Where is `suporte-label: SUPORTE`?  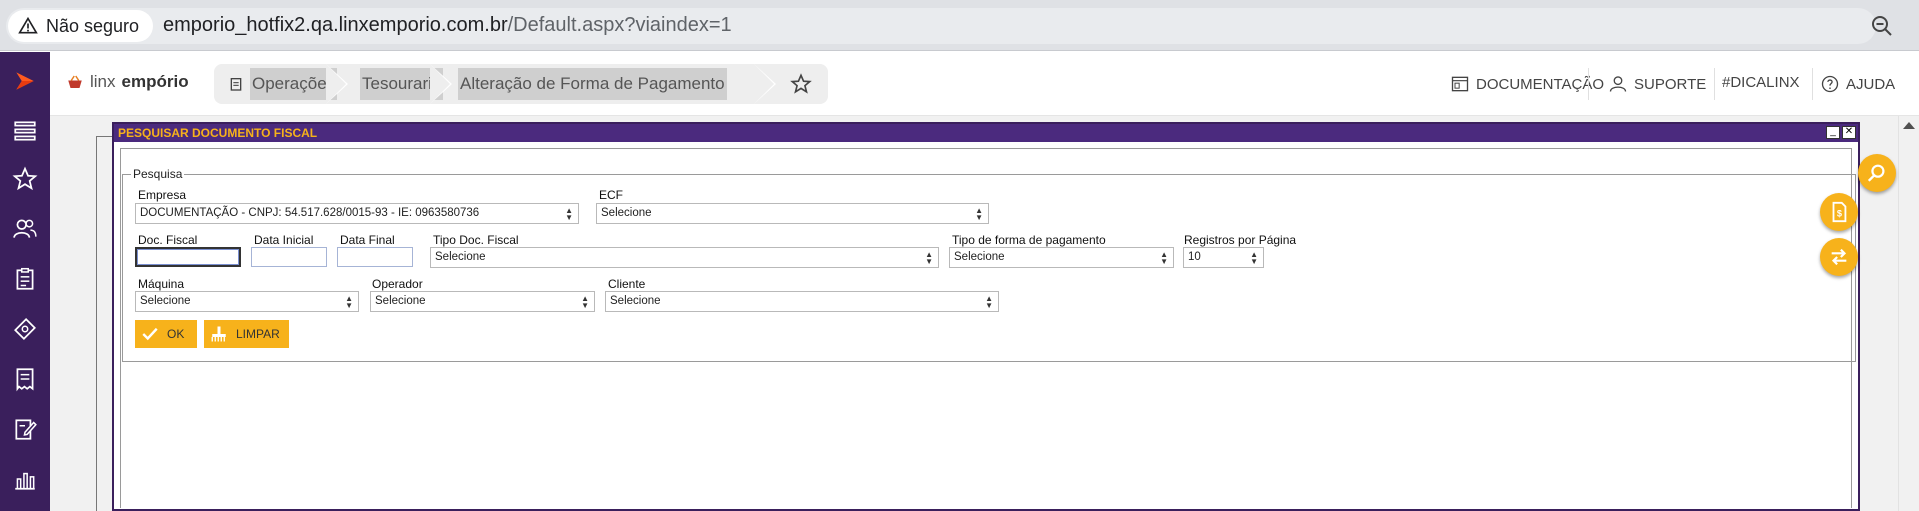 suporte-label: SUPORTE is located at coordinates (1670, 84).